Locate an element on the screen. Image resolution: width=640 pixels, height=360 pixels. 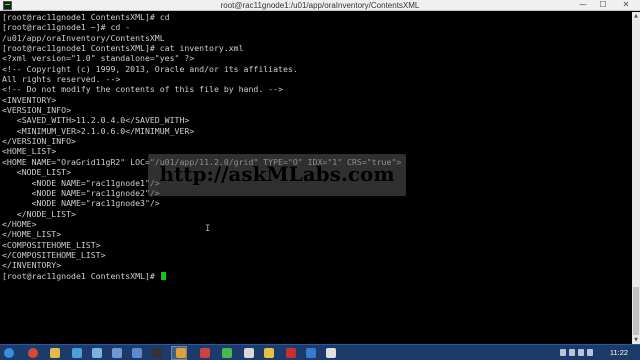
terminal-line: </HOME_LIST> is located at coordinates (32, 234).